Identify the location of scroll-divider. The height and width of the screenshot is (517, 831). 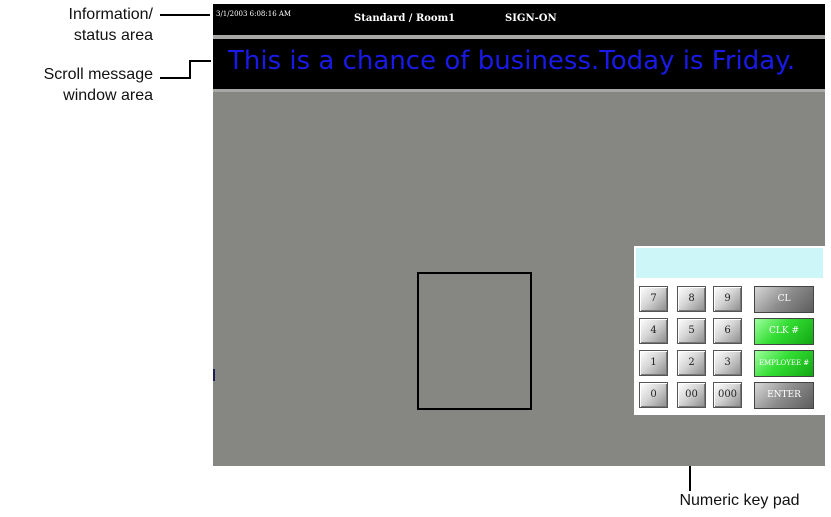
(519, 90).